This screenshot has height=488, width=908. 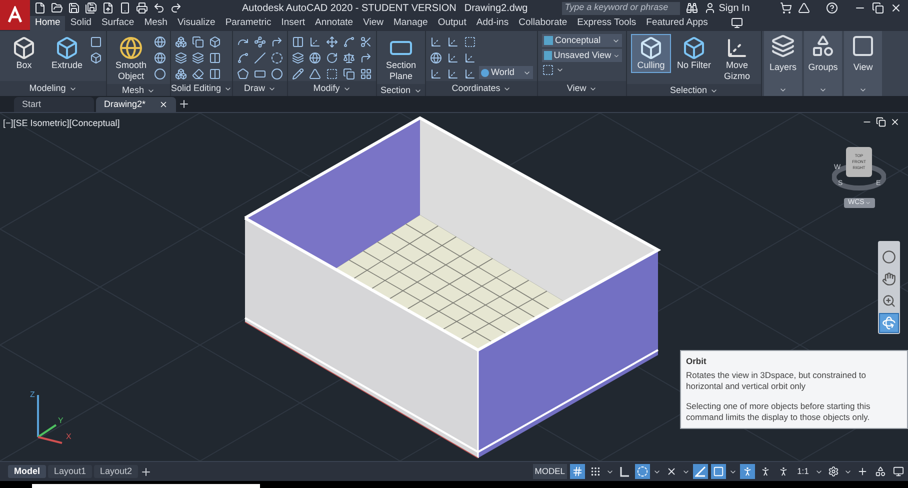 I want to click on eraser-icon, so click(x=198, y=74).